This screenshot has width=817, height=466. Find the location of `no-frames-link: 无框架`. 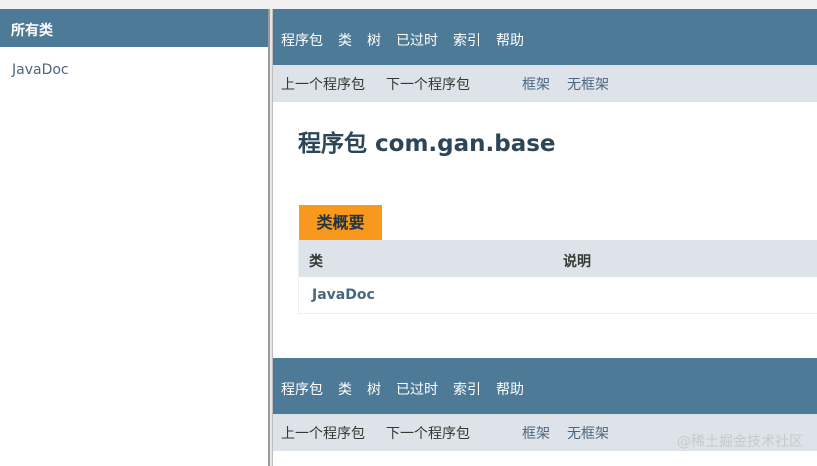

no-frames-link: 无框架 is located at coordinates (588, 84).